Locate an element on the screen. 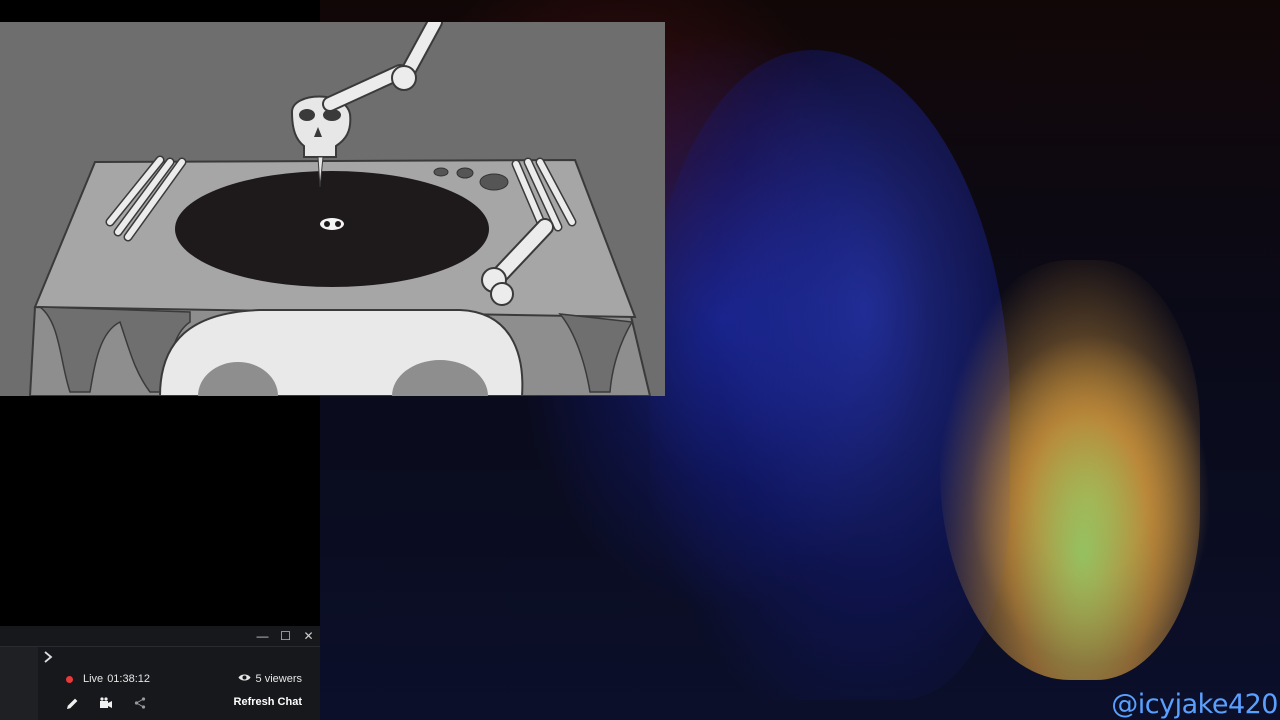  widget-titlebar: — ☐ ✕ is located at coordinates (160, 636).